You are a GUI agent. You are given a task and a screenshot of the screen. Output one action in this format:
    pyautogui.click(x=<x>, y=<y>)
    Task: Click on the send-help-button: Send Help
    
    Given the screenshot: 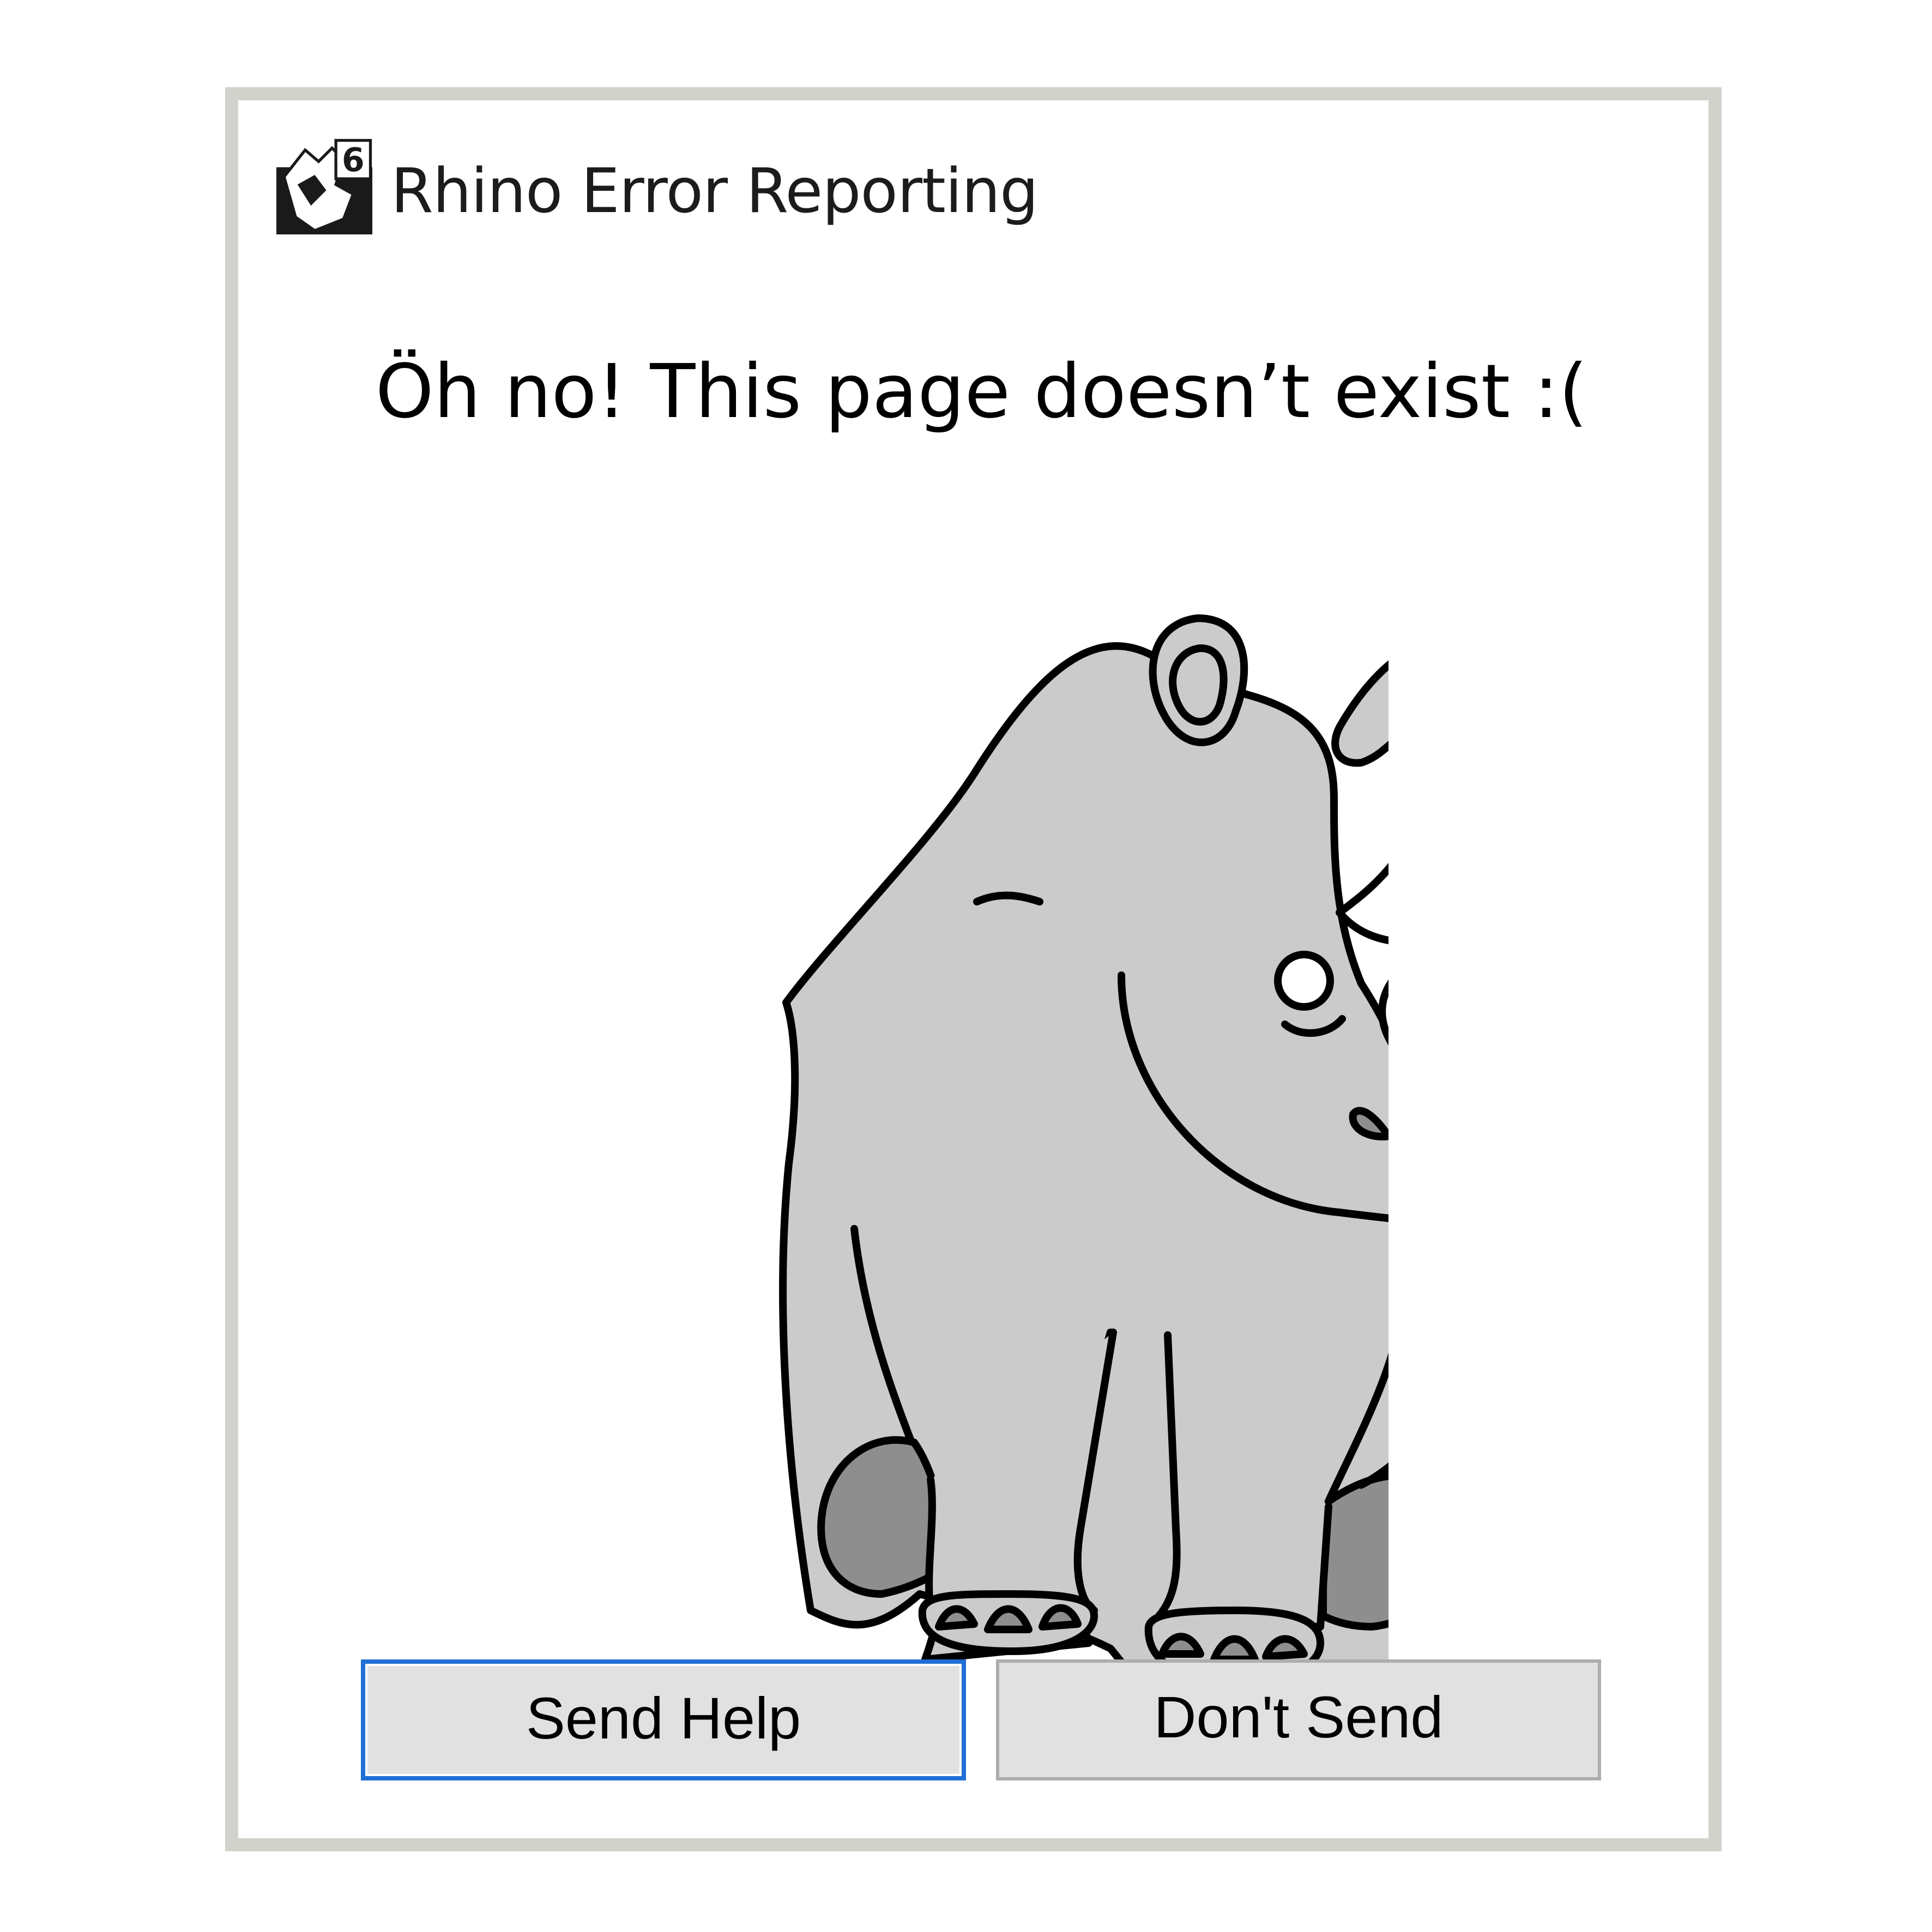 What is the action you would take?
    pyautogui.click(x=663, y=1719)
    